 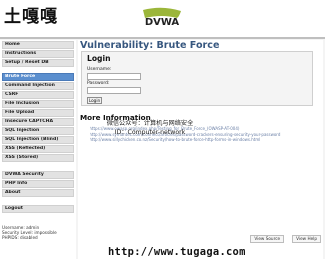 I want to click on menu-item-xss-reflected: XSS (Reflected), so click(x=38, y=148).